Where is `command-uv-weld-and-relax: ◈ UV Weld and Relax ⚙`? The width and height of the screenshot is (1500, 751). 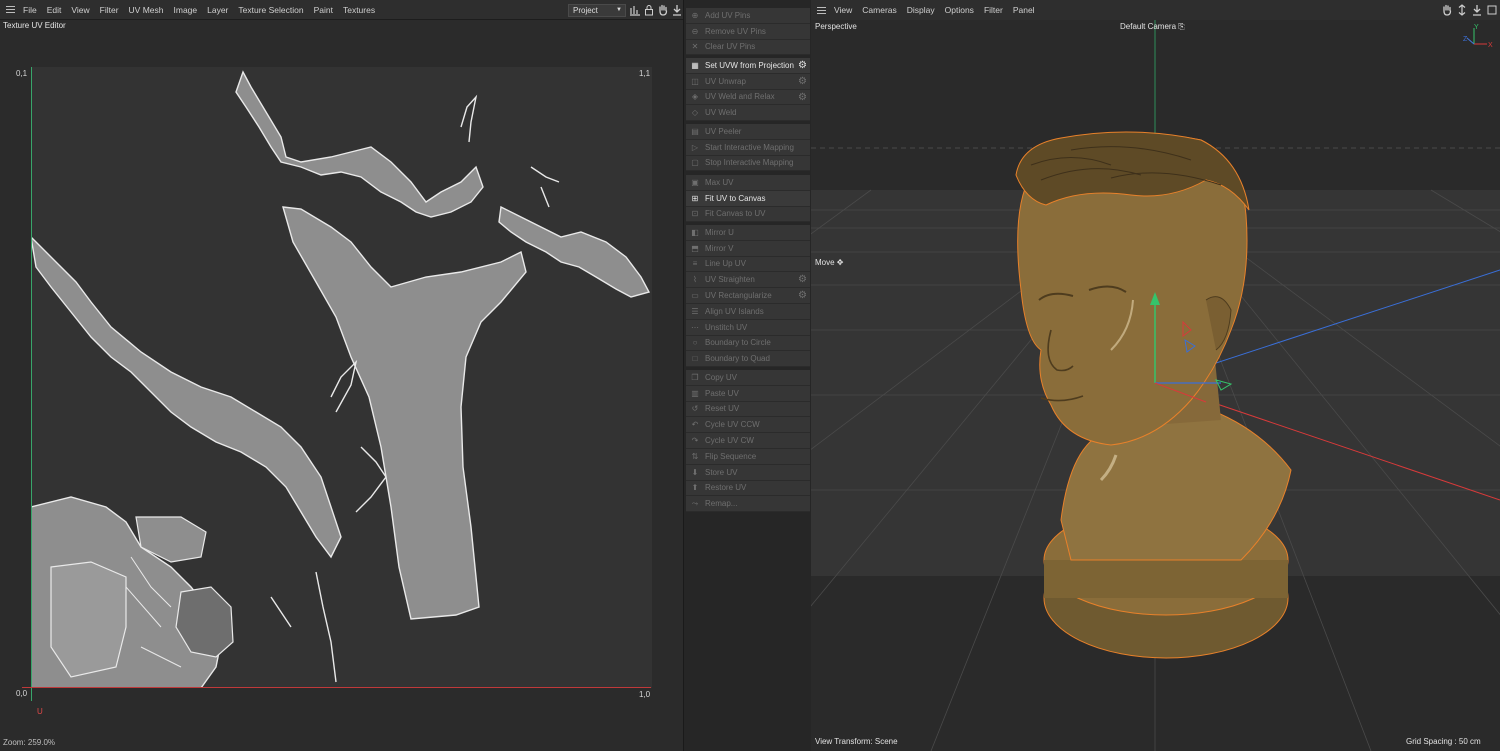 command-uv-weld-and-relax: ◈ UV Weld and Relax ⚙ is located at coordinates (748, 97).